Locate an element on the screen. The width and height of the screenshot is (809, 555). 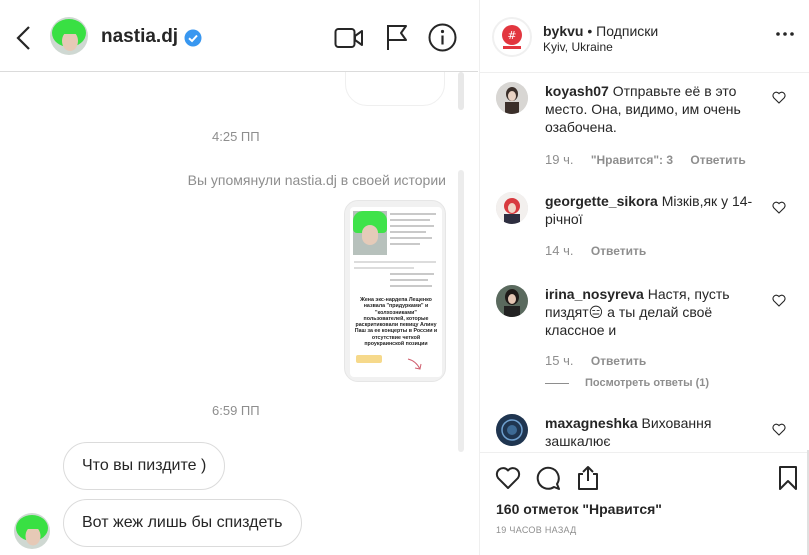
sender-avatar is located at coordinates (32, 531).